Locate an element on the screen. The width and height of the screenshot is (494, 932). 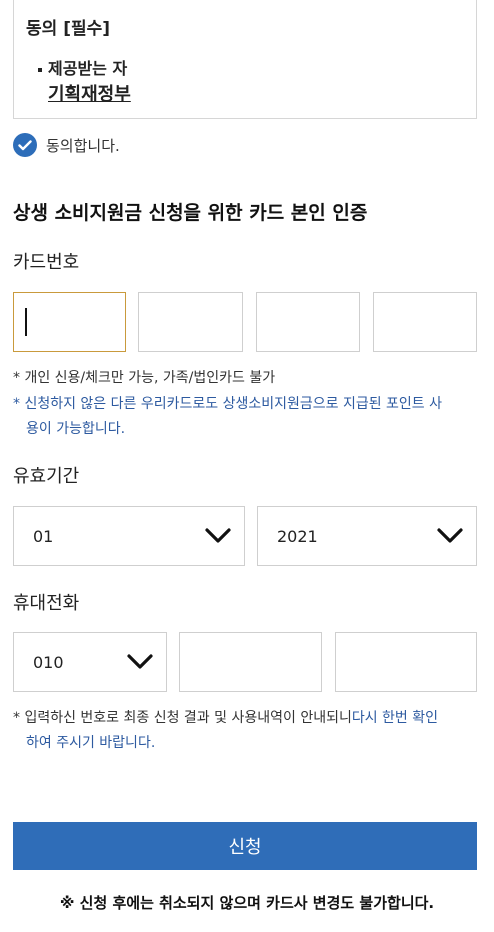
expiry-label: 유효기간 is located at coordinates (46, 476).